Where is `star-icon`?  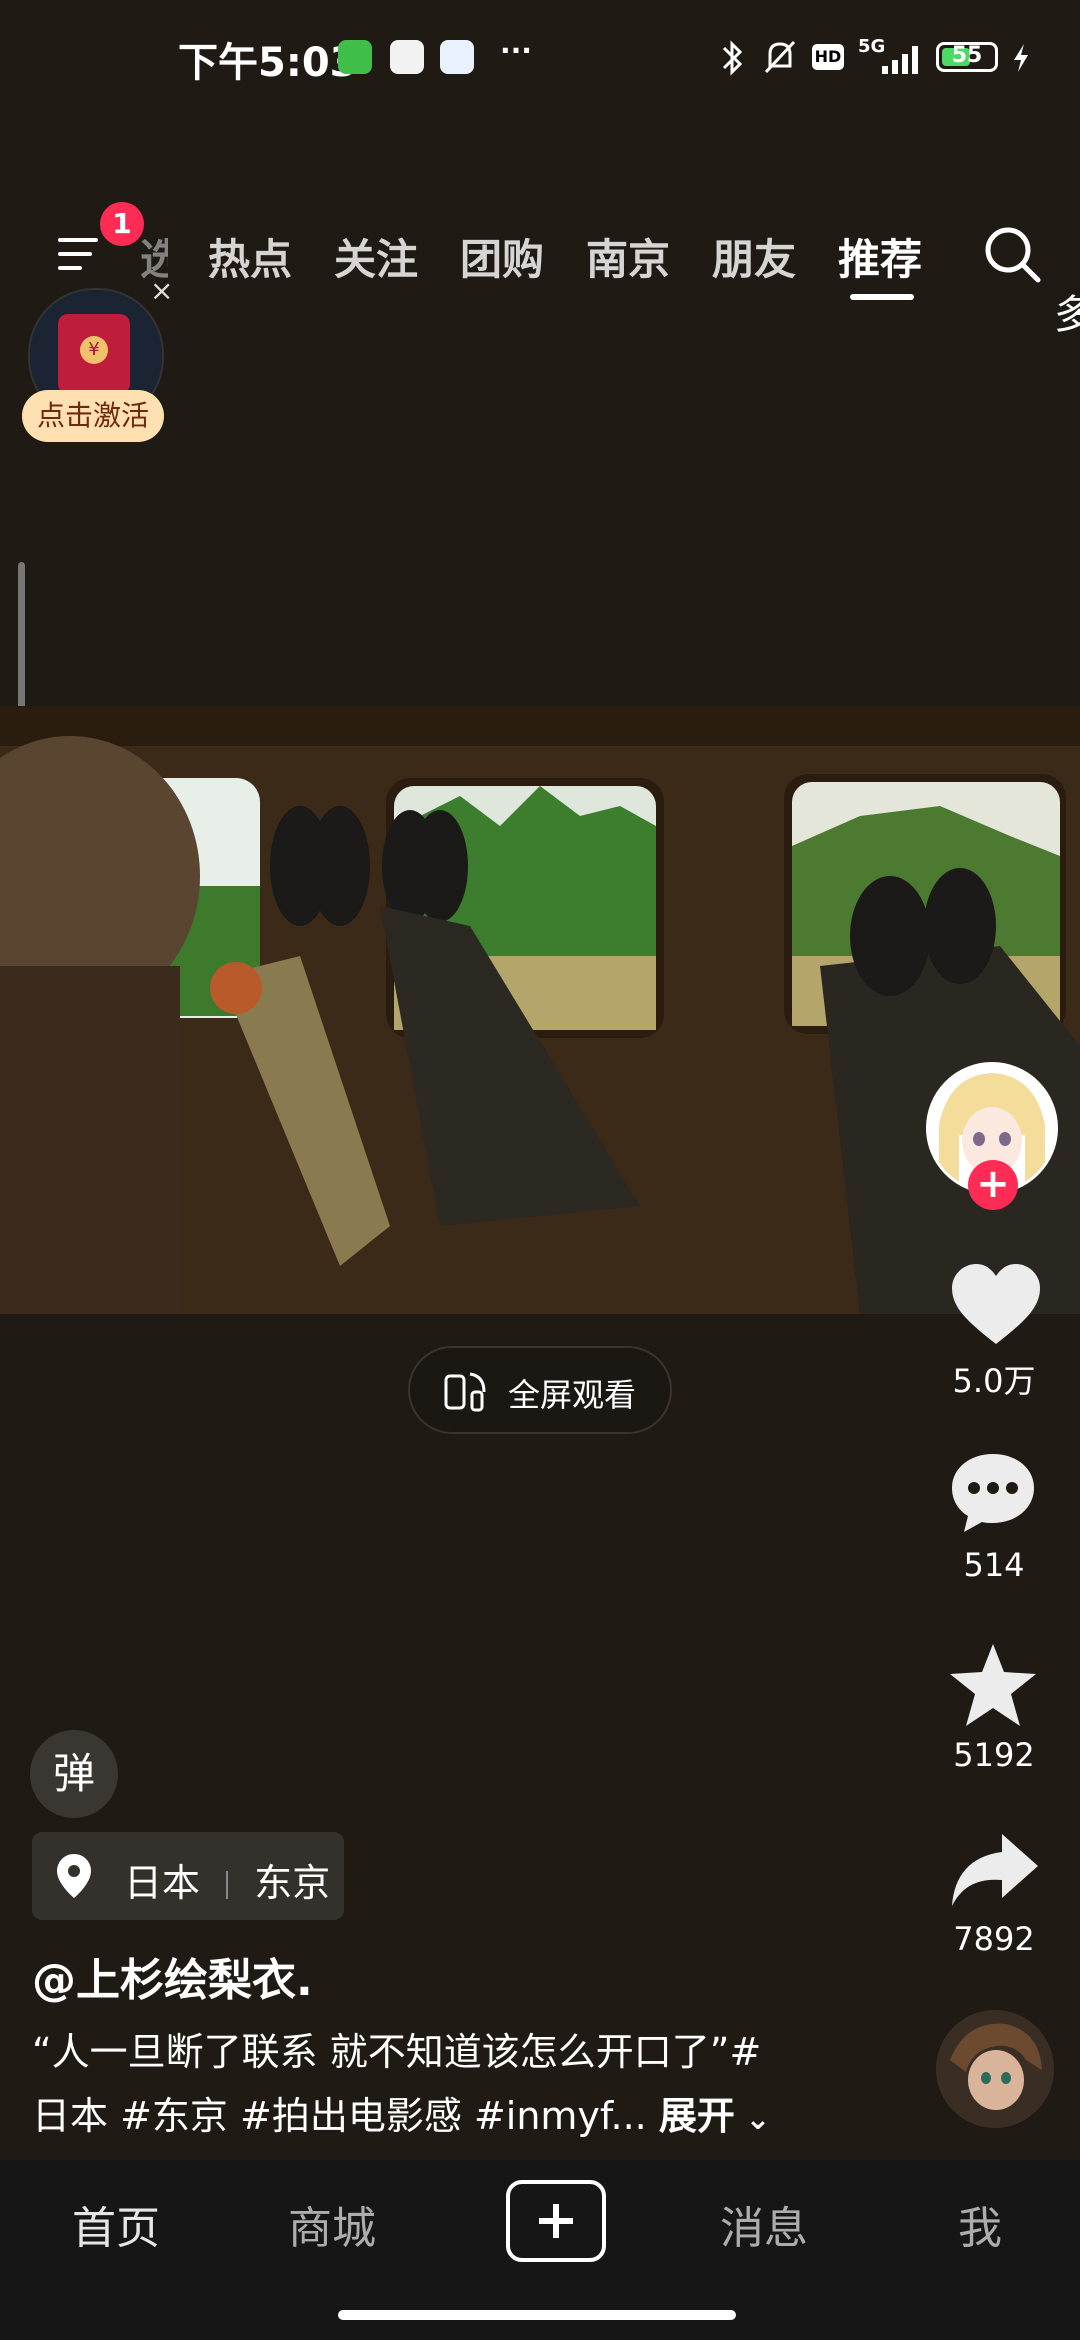
star-icon is located at coordinates (993, 1685).